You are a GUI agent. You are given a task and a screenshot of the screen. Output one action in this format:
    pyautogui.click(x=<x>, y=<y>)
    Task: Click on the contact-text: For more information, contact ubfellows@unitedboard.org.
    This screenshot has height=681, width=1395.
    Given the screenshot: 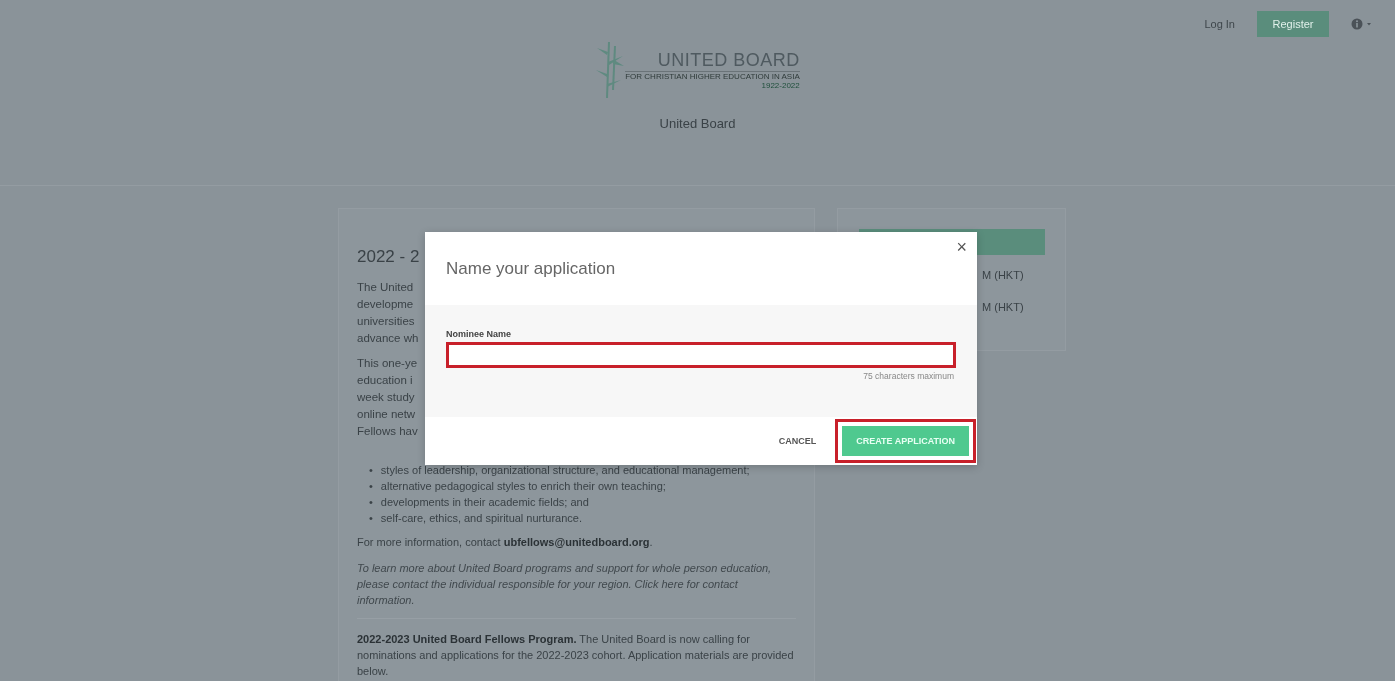 What is the action you would take?
    pyautogui.click(x=505, y=542)
    